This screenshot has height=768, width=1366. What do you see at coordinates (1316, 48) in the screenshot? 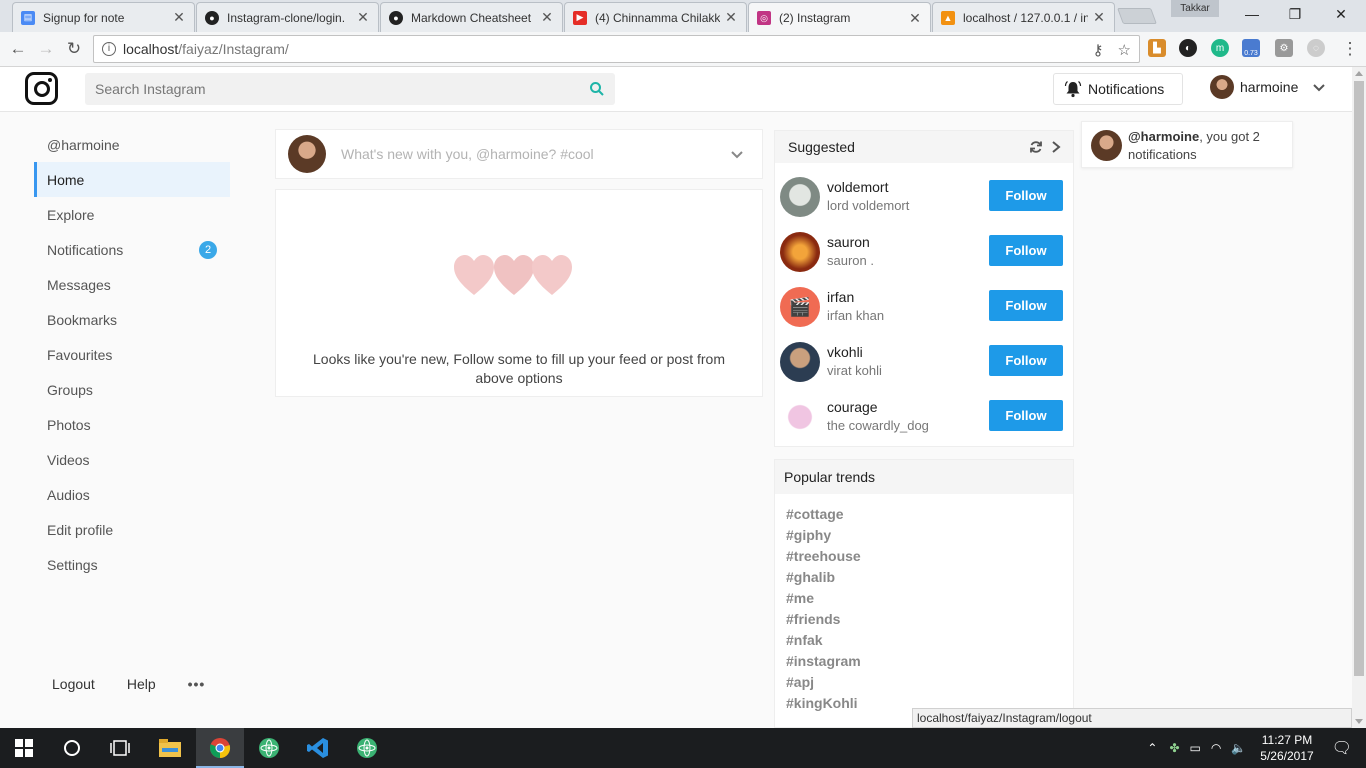
I see `extension-icon-6: ◌` at bounding box center [1316, 48].